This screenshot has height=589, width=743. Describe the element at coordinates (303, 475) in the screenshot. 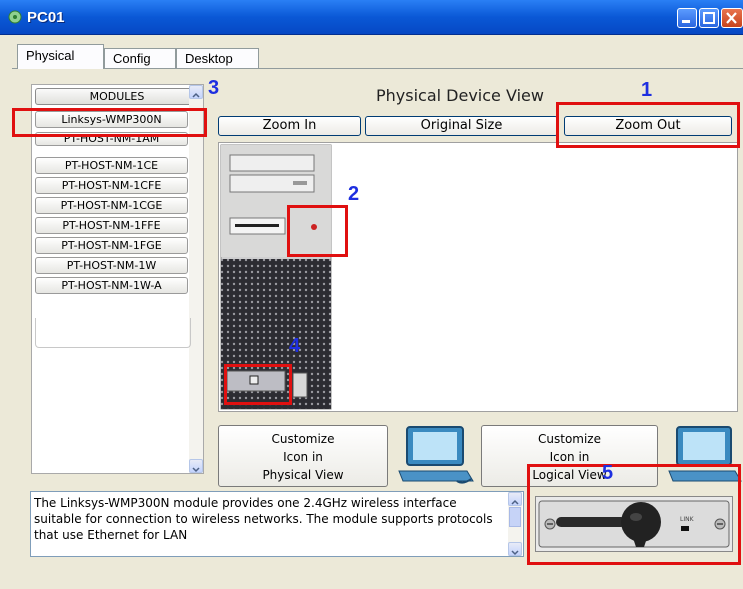

I see `customize-physical-line-3: Physical View` at that location.